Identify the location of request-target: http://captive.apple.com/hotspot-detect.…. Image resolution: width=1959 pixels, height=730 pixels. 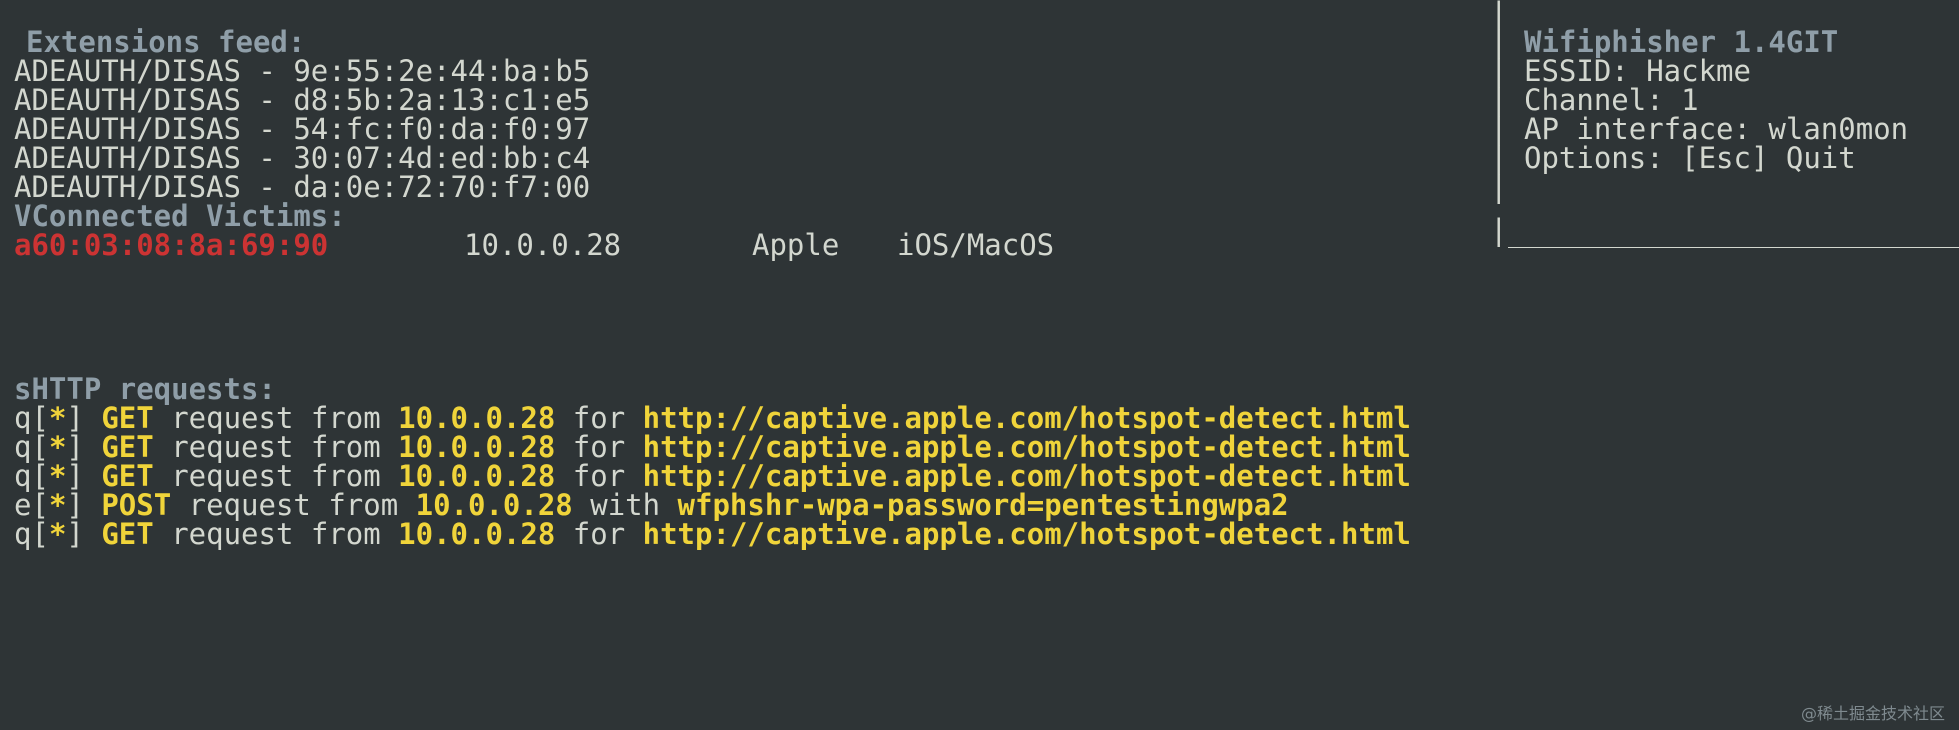
(1026, 534).